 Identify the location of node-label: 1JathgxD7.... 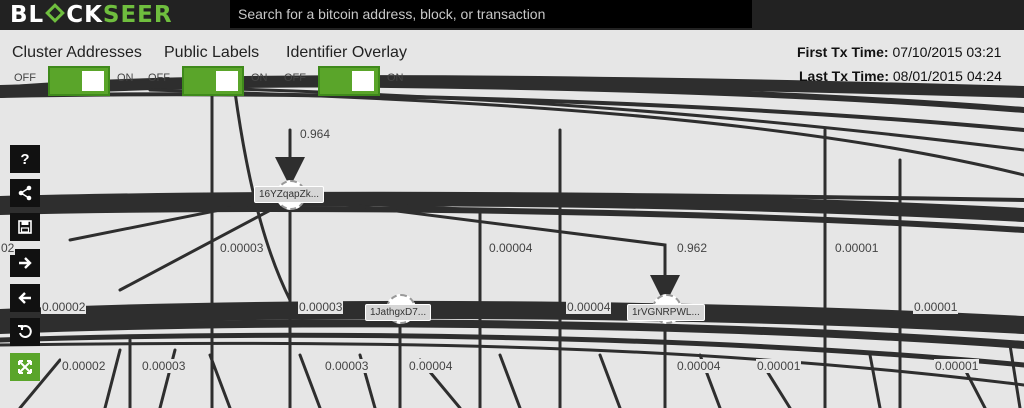
(398, 312).